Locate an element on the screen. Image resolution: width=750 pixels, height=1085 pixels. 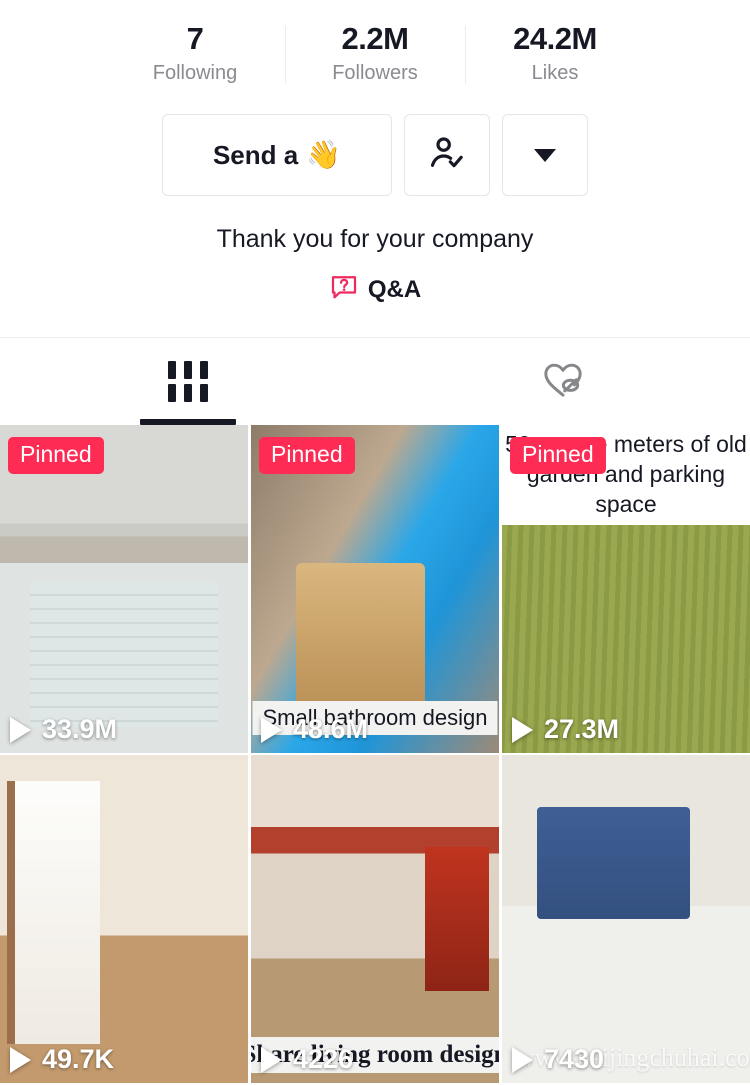
qa-link: Q&A is located at coordinates (375, 289).